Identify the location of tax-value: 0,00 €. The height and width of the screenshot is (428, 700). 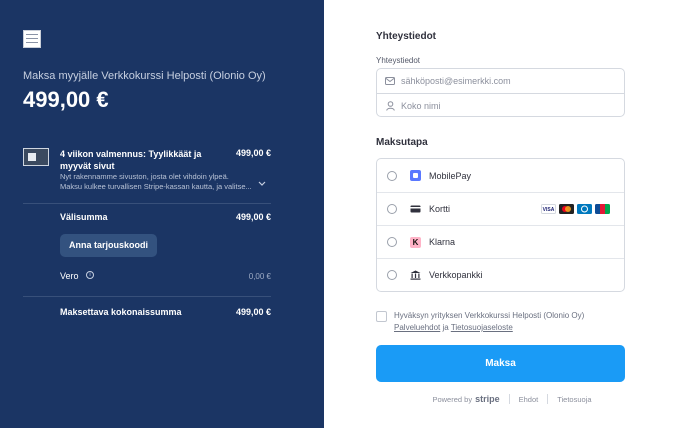
(259, 276).